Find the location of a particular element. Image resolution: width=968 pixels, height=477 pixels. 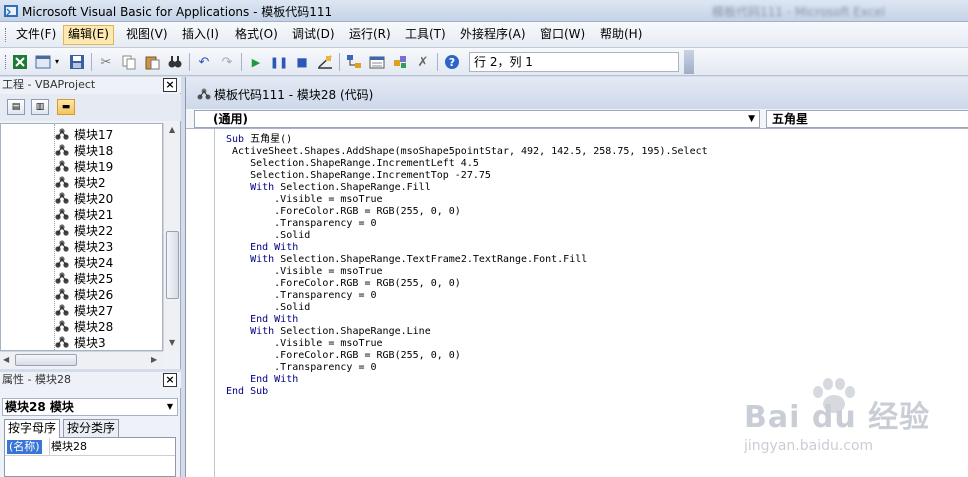

code-line: Sub 五角星() is located at coordinates (467, 140).